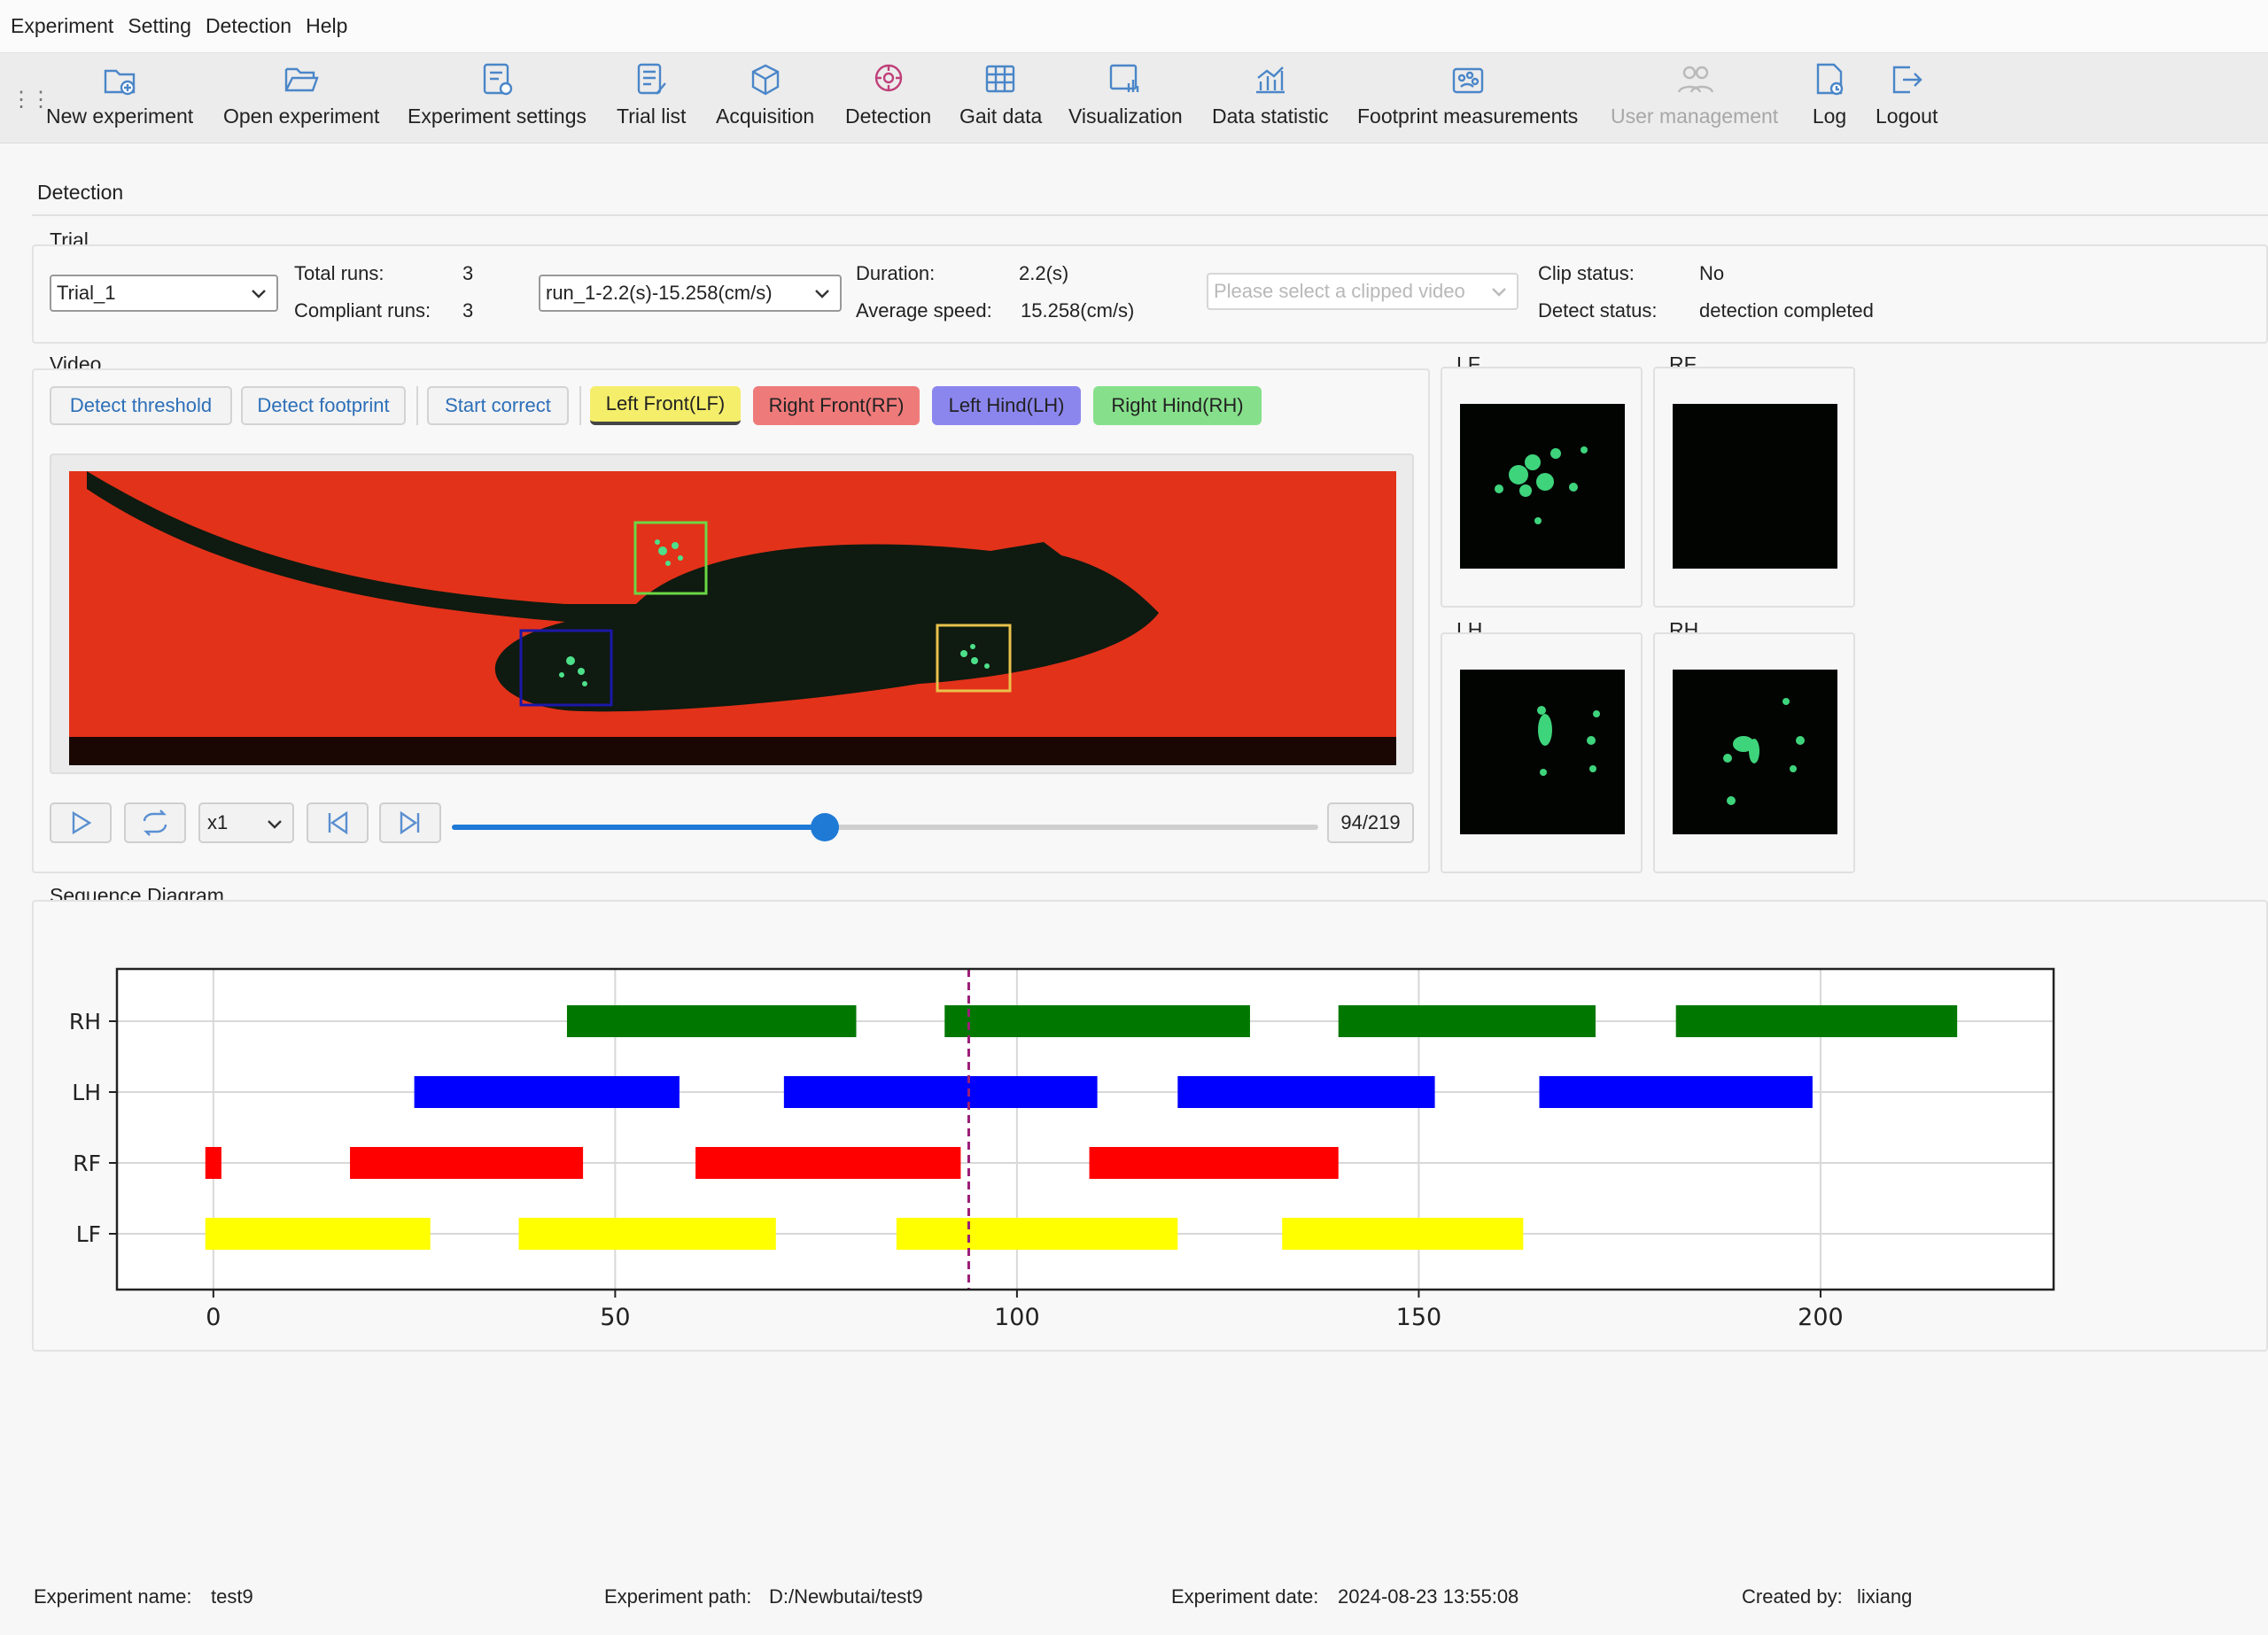 The image size is (2268, 1635). I want to click on x-tick-label: 200, so click(1821, 1317).